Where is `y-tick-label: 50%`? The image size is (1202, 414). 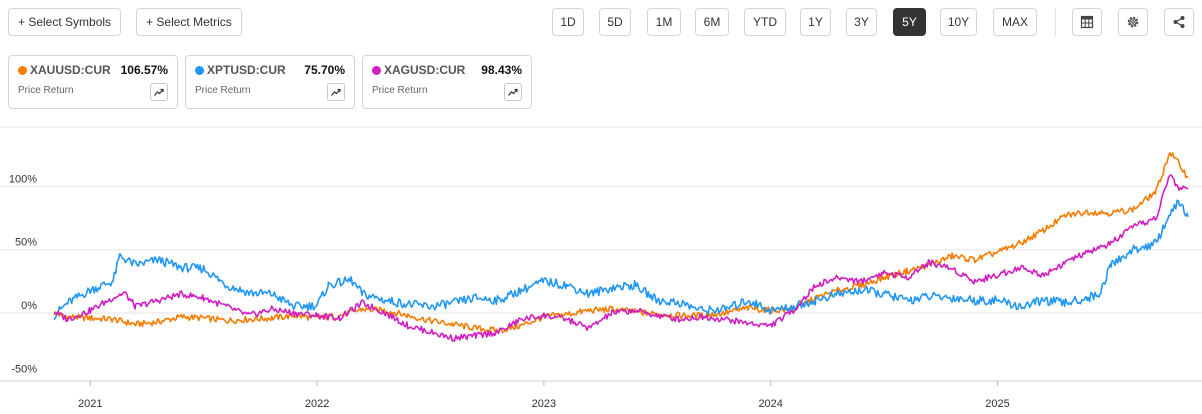 y-tick-label: 50% is located at coordinates (26, 243).